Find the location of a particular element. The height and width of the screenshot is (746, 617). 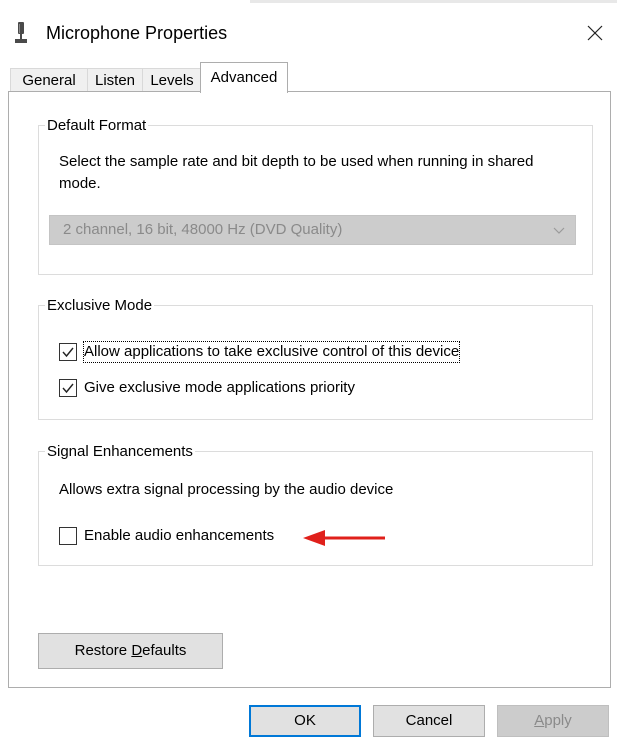

exclusive-priority-checkbox is located at coordinates (68, 388).